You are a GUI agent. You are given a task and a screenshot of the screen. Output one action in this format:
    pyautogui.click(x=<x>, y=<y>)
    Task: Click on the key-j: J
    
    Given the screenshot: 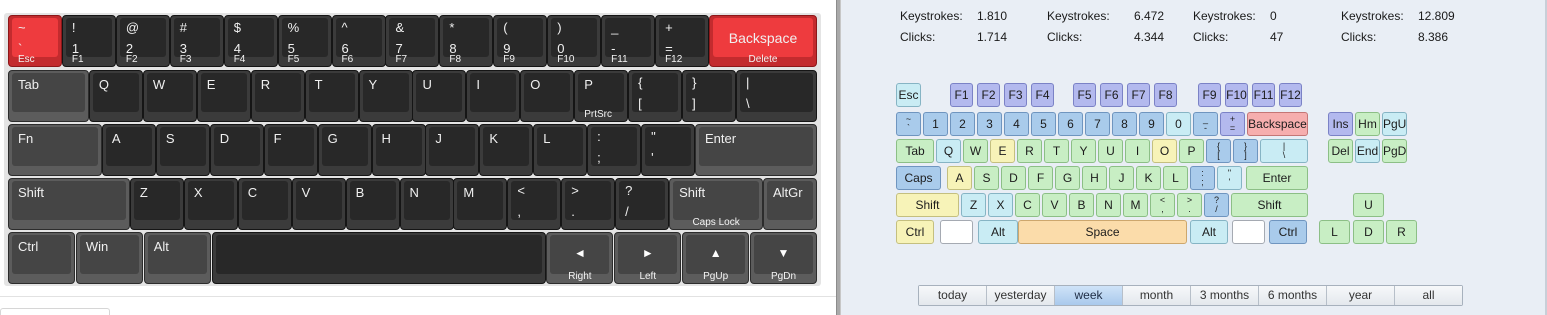 What is the action you would take?
    pyautogui.click(x=452, y=150)
    